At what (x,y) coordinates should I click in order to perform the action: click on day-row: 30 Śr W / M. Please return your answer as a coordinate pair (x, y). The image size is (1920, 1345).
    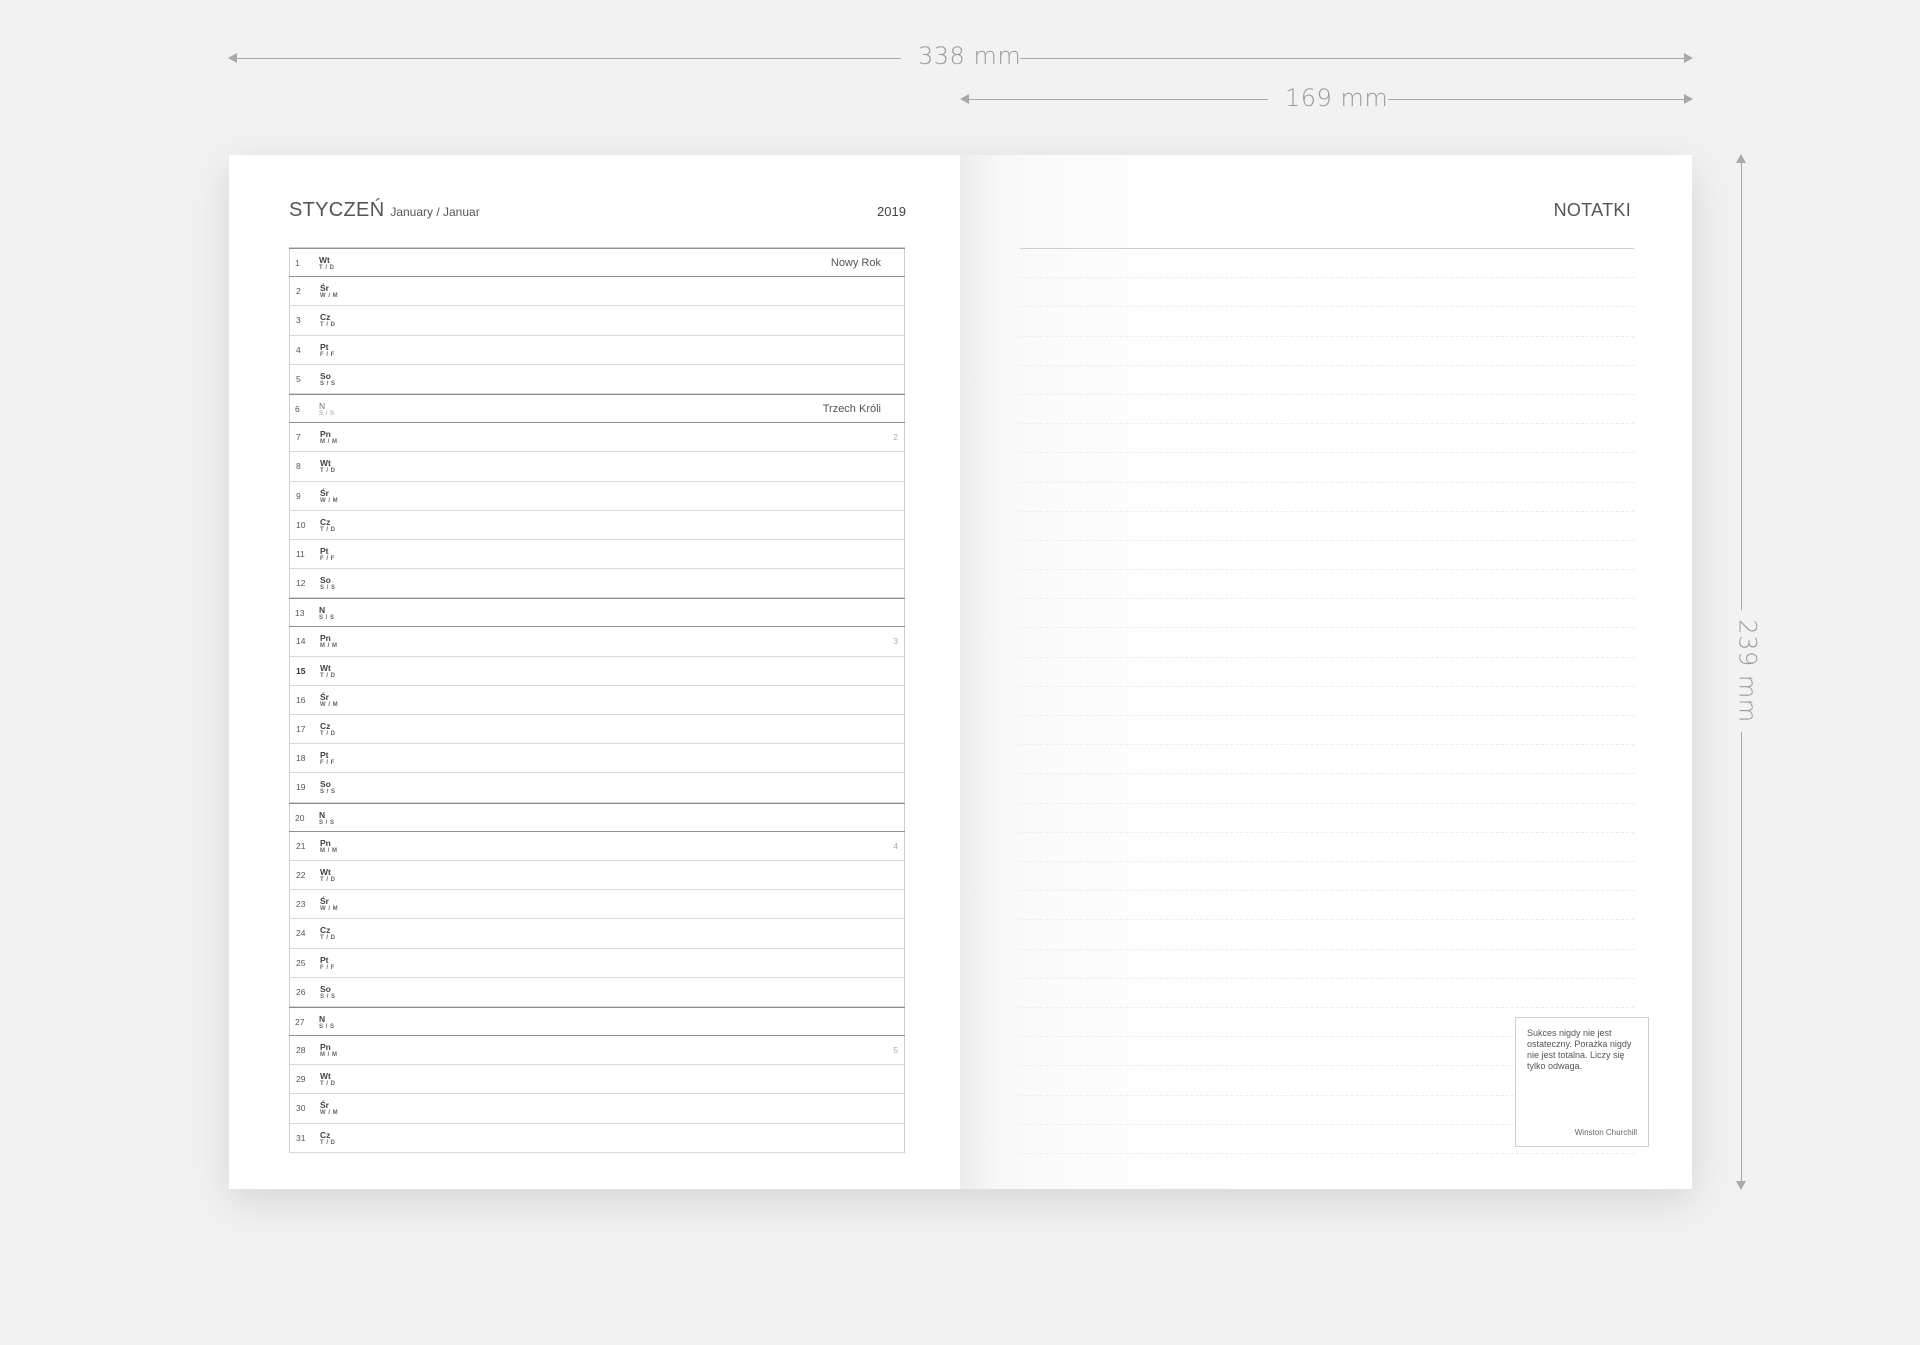
    Looking at the image, I should click on (597, 1109).